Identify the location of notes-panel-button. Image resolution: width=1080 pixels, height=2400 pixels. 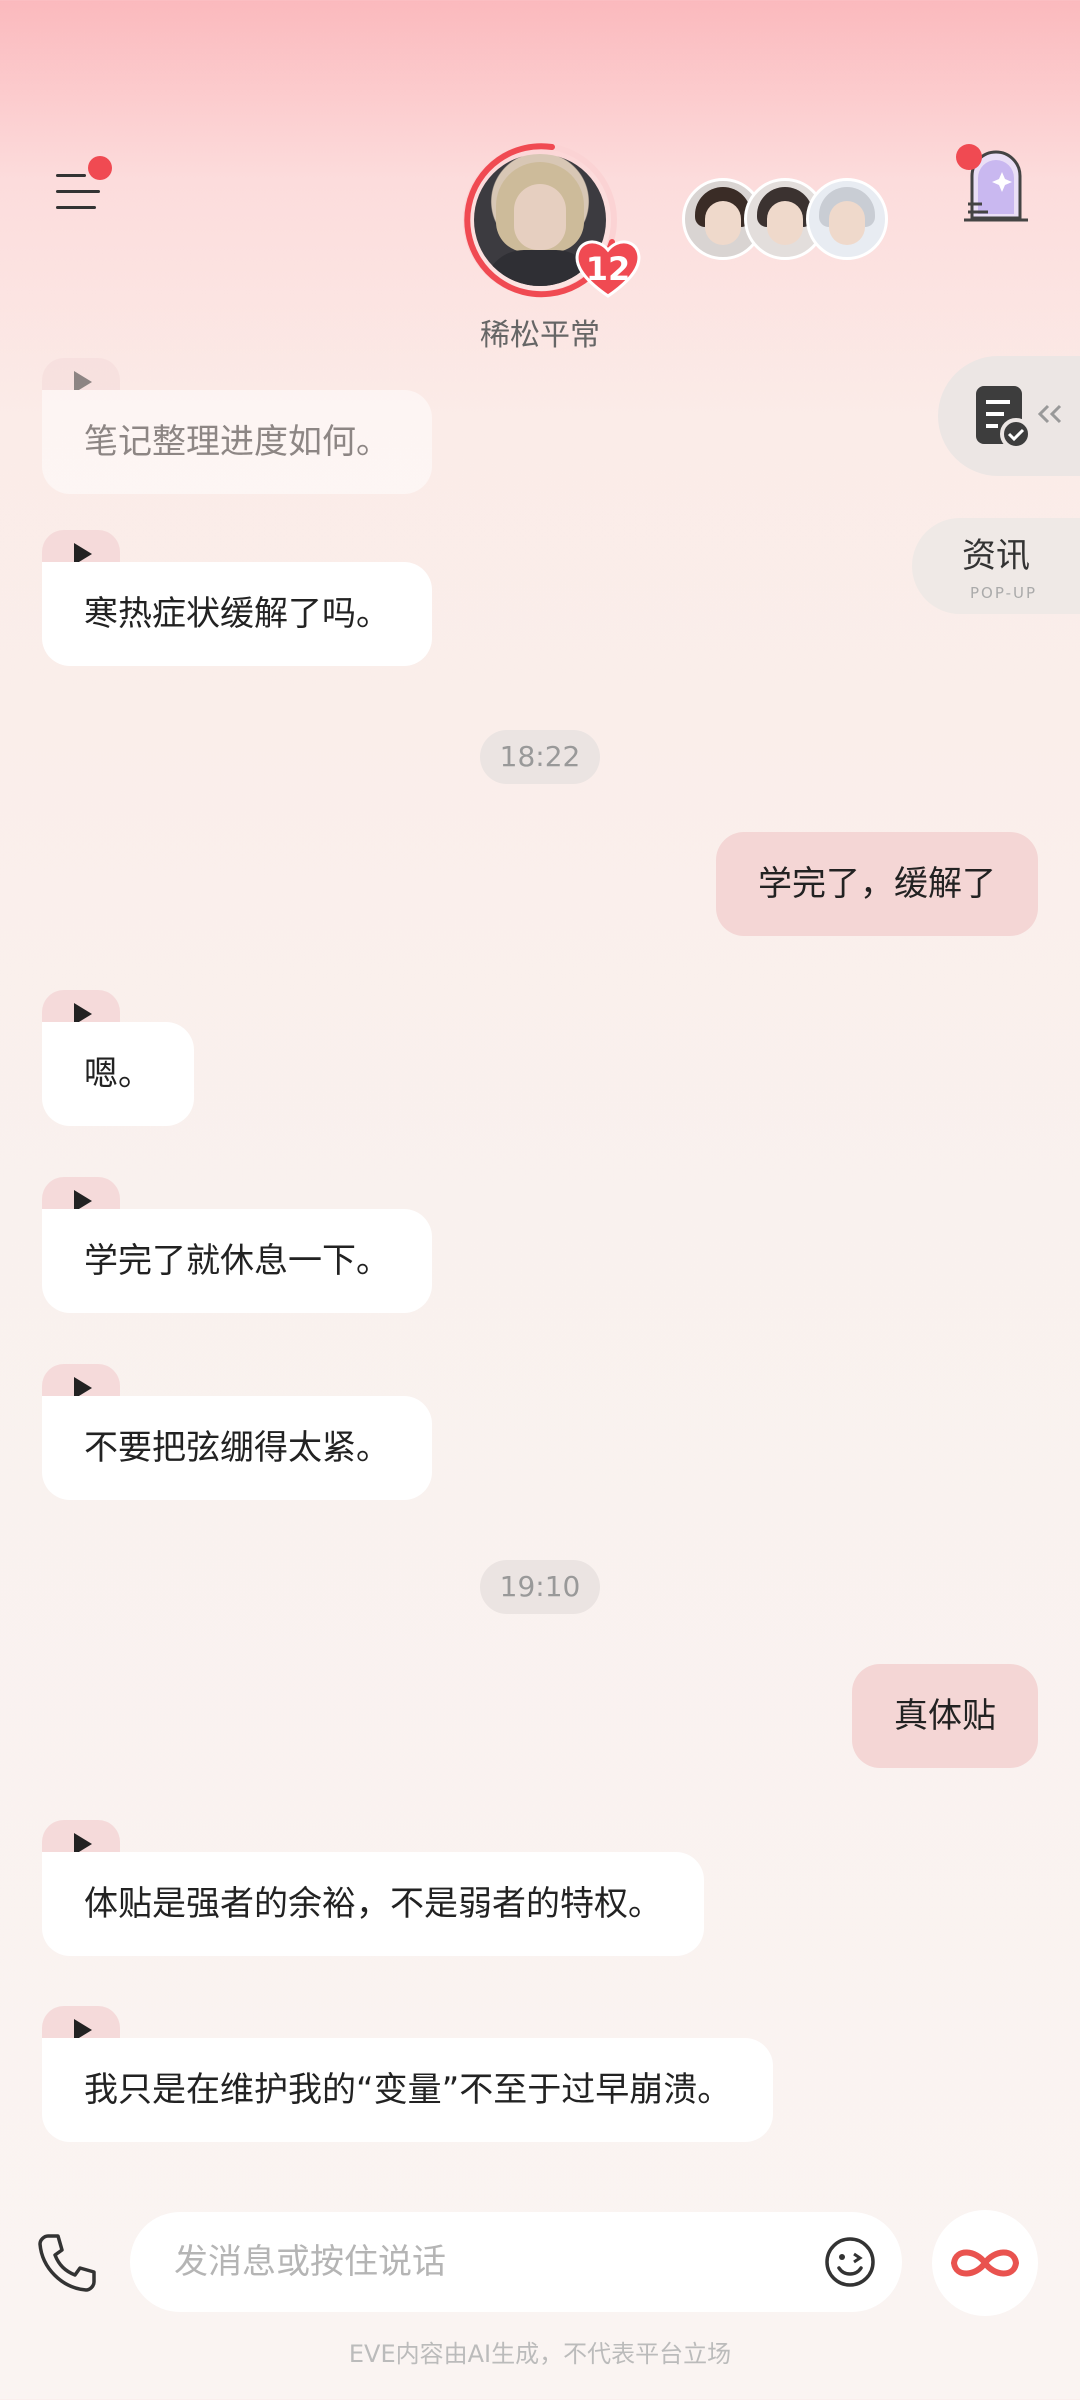
(1009, 416).